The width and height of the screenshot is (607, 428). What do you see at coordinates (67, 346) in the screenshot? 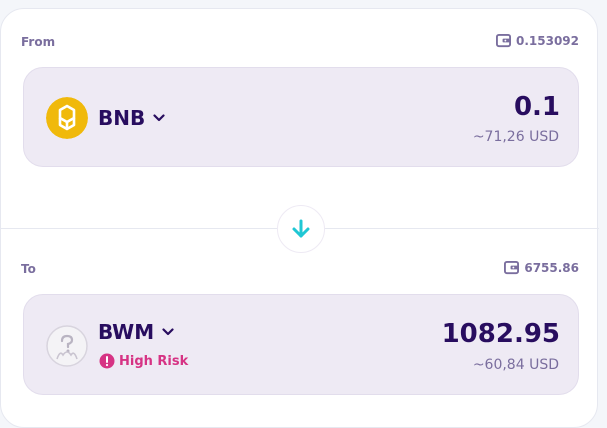
I see `unknown-token-icon` at bounding box center [67, 346].